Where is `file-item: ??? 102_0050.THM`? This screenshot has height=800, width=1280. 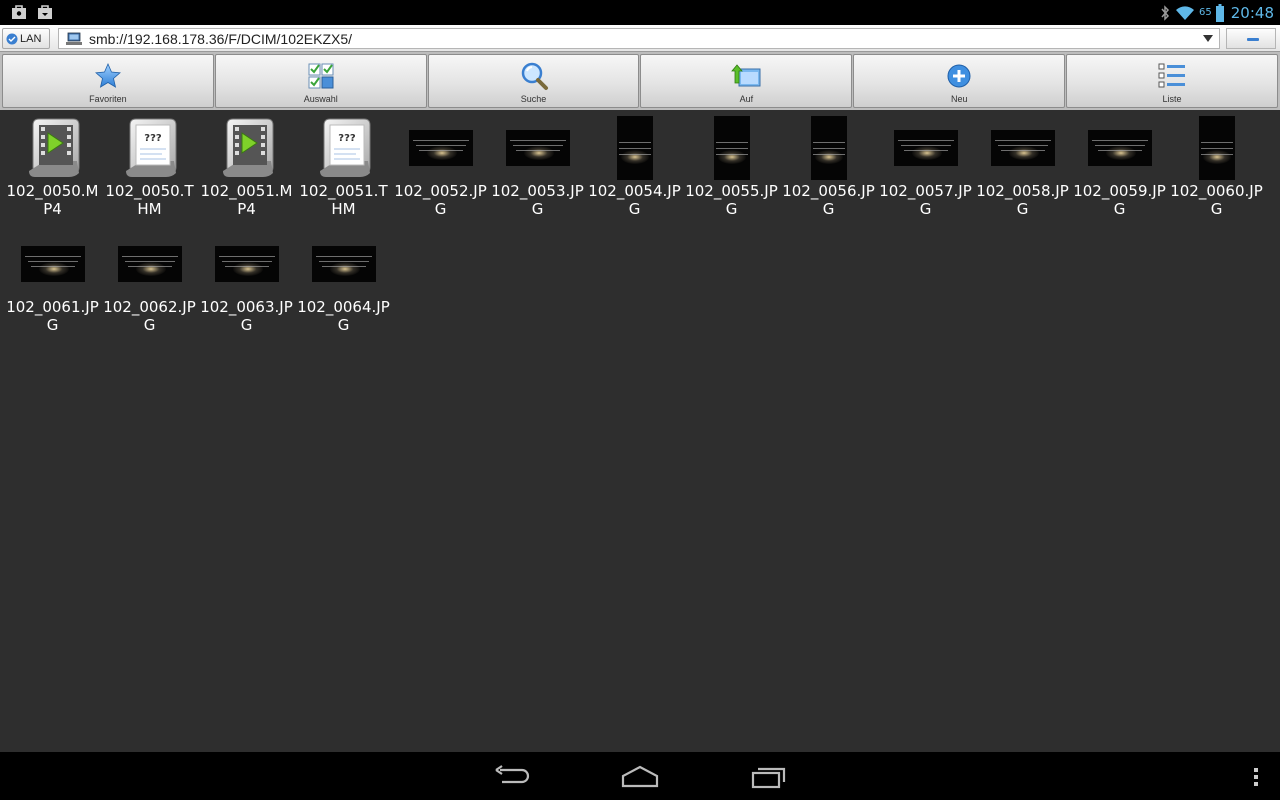
file-item: ??? 102_0050.THM is located at coordinates (149, 172).